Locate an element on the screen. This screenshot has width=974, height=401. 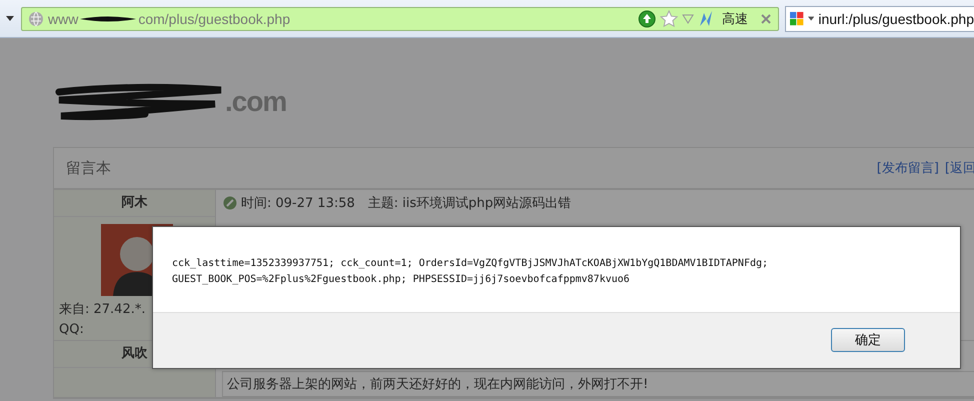
origin-text: 来自: 27.42.*. is located at coordinates (102, 309).